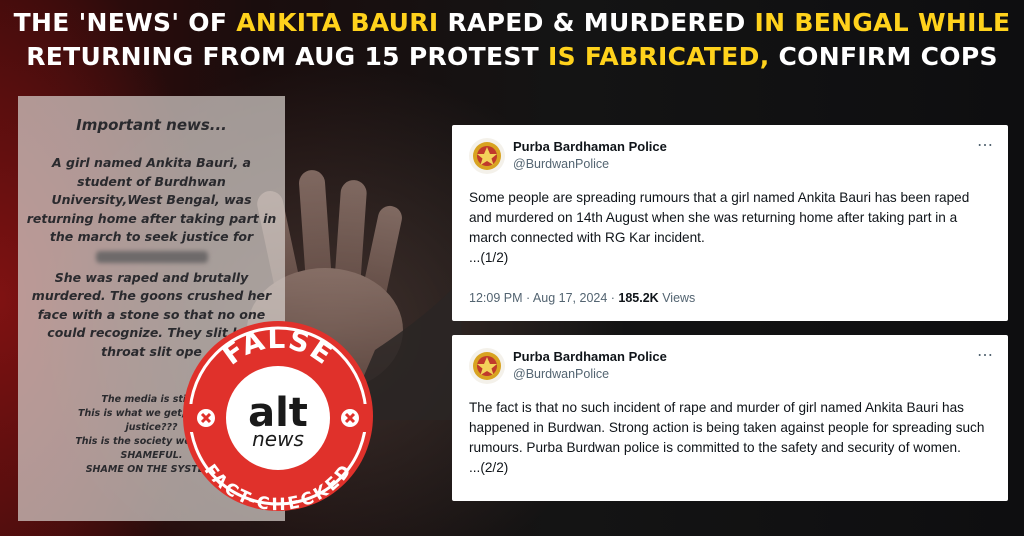 The image size is (1024, 536). What do you see at coordinates (151, 256) in the screenshot?
I see `redacted-name` at bounding box center [151, 256].